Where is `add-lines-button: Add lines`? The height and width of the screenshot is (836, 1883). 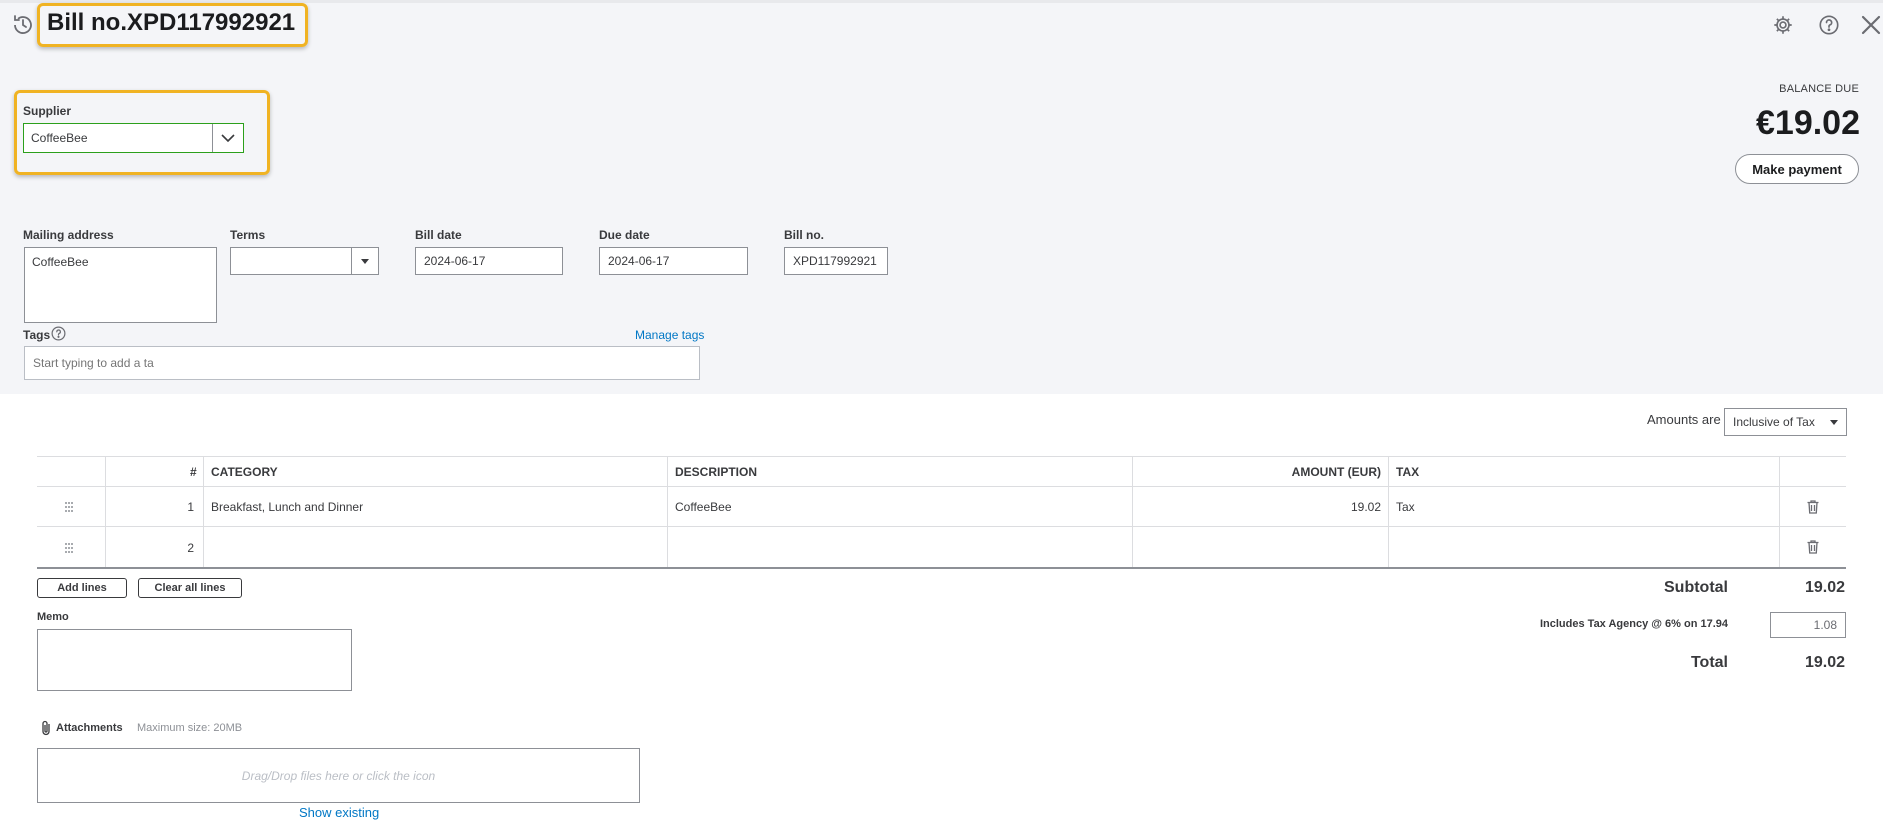
add-lines-button: Add lines is located at coordinates (82, 588).